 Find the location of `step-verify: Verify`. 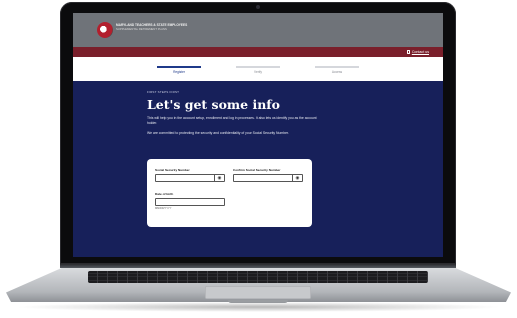

step-verify: Verify is located at coordinates (258, 72).